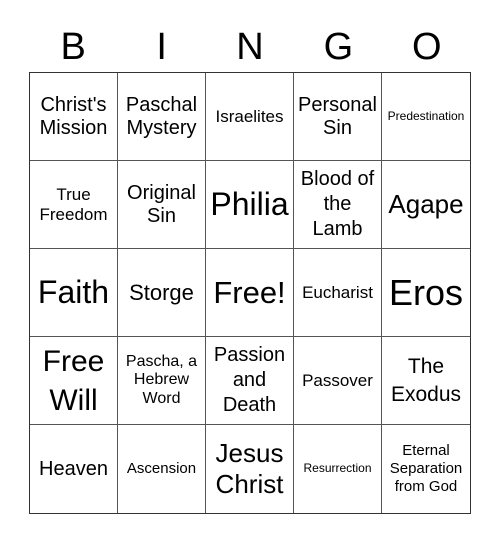  I want to click on header-letter-n: N, so click(250, 47).